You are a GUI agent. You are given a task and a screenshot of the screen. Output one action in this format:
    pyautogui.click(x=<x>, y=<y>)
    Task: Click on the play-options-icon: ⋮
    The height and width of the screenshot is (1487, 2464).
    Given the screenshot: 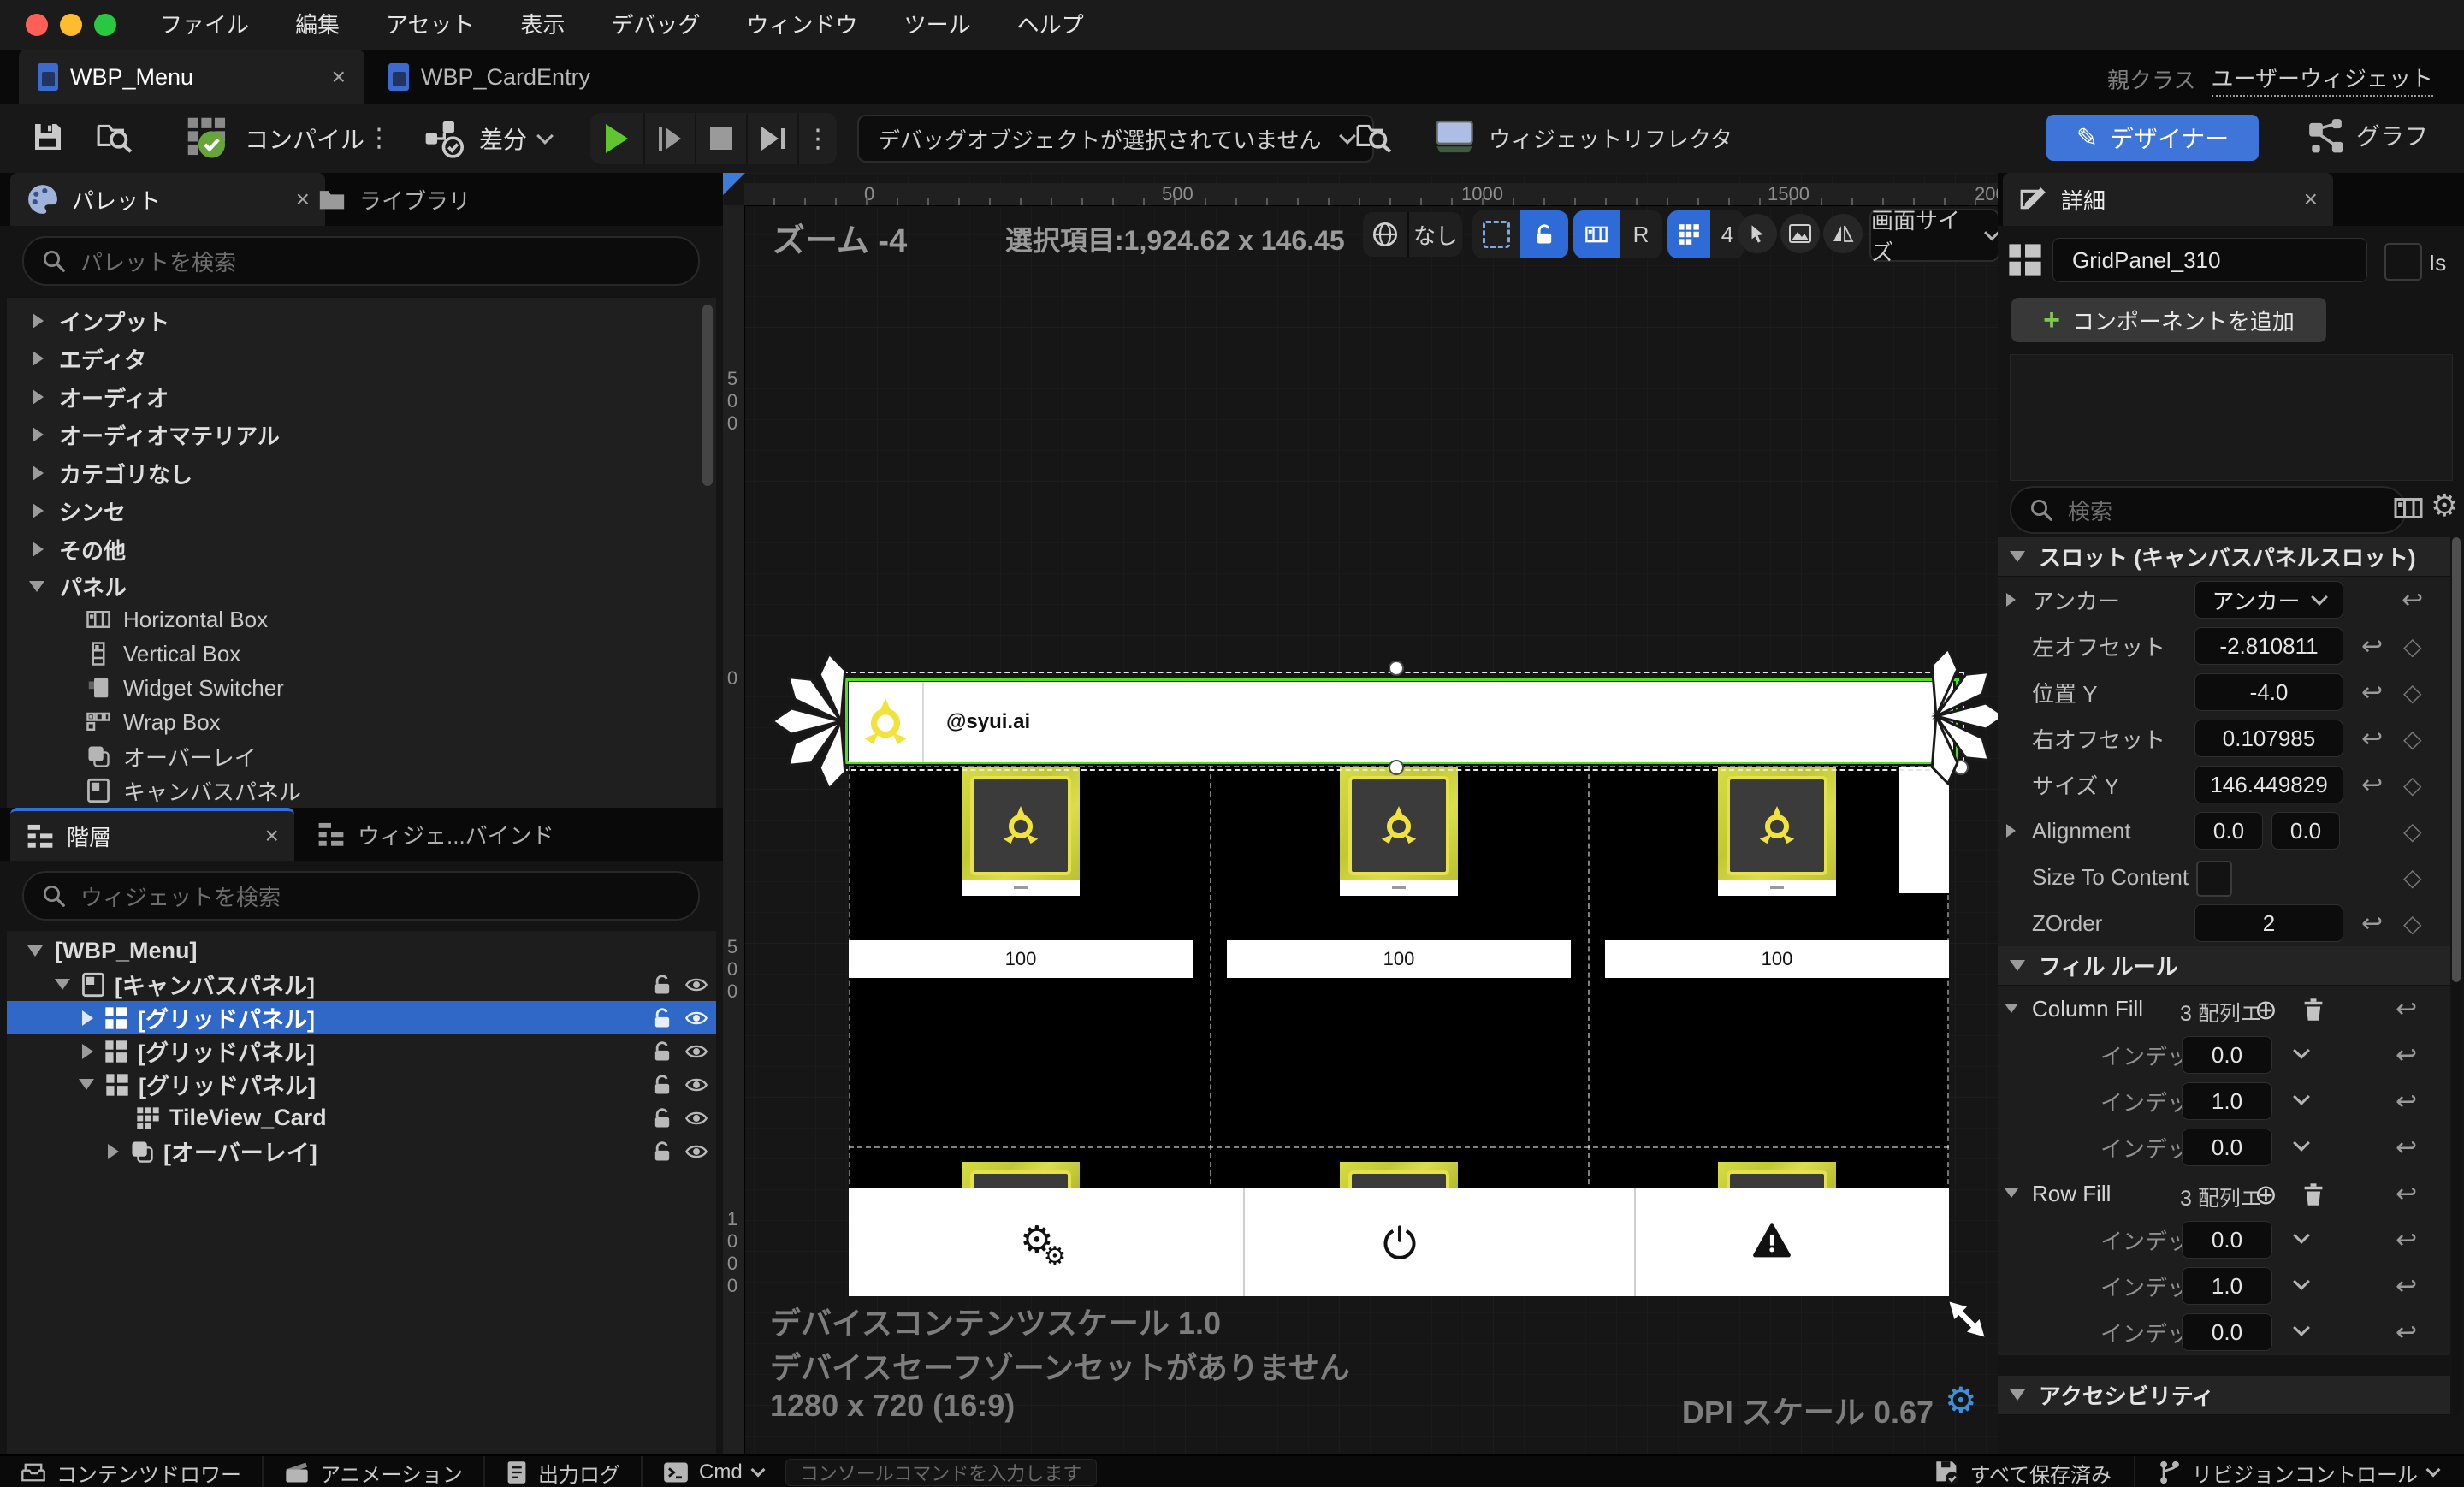 What is the action you would take?
    pyautogui.click(x=817, y=138)
    